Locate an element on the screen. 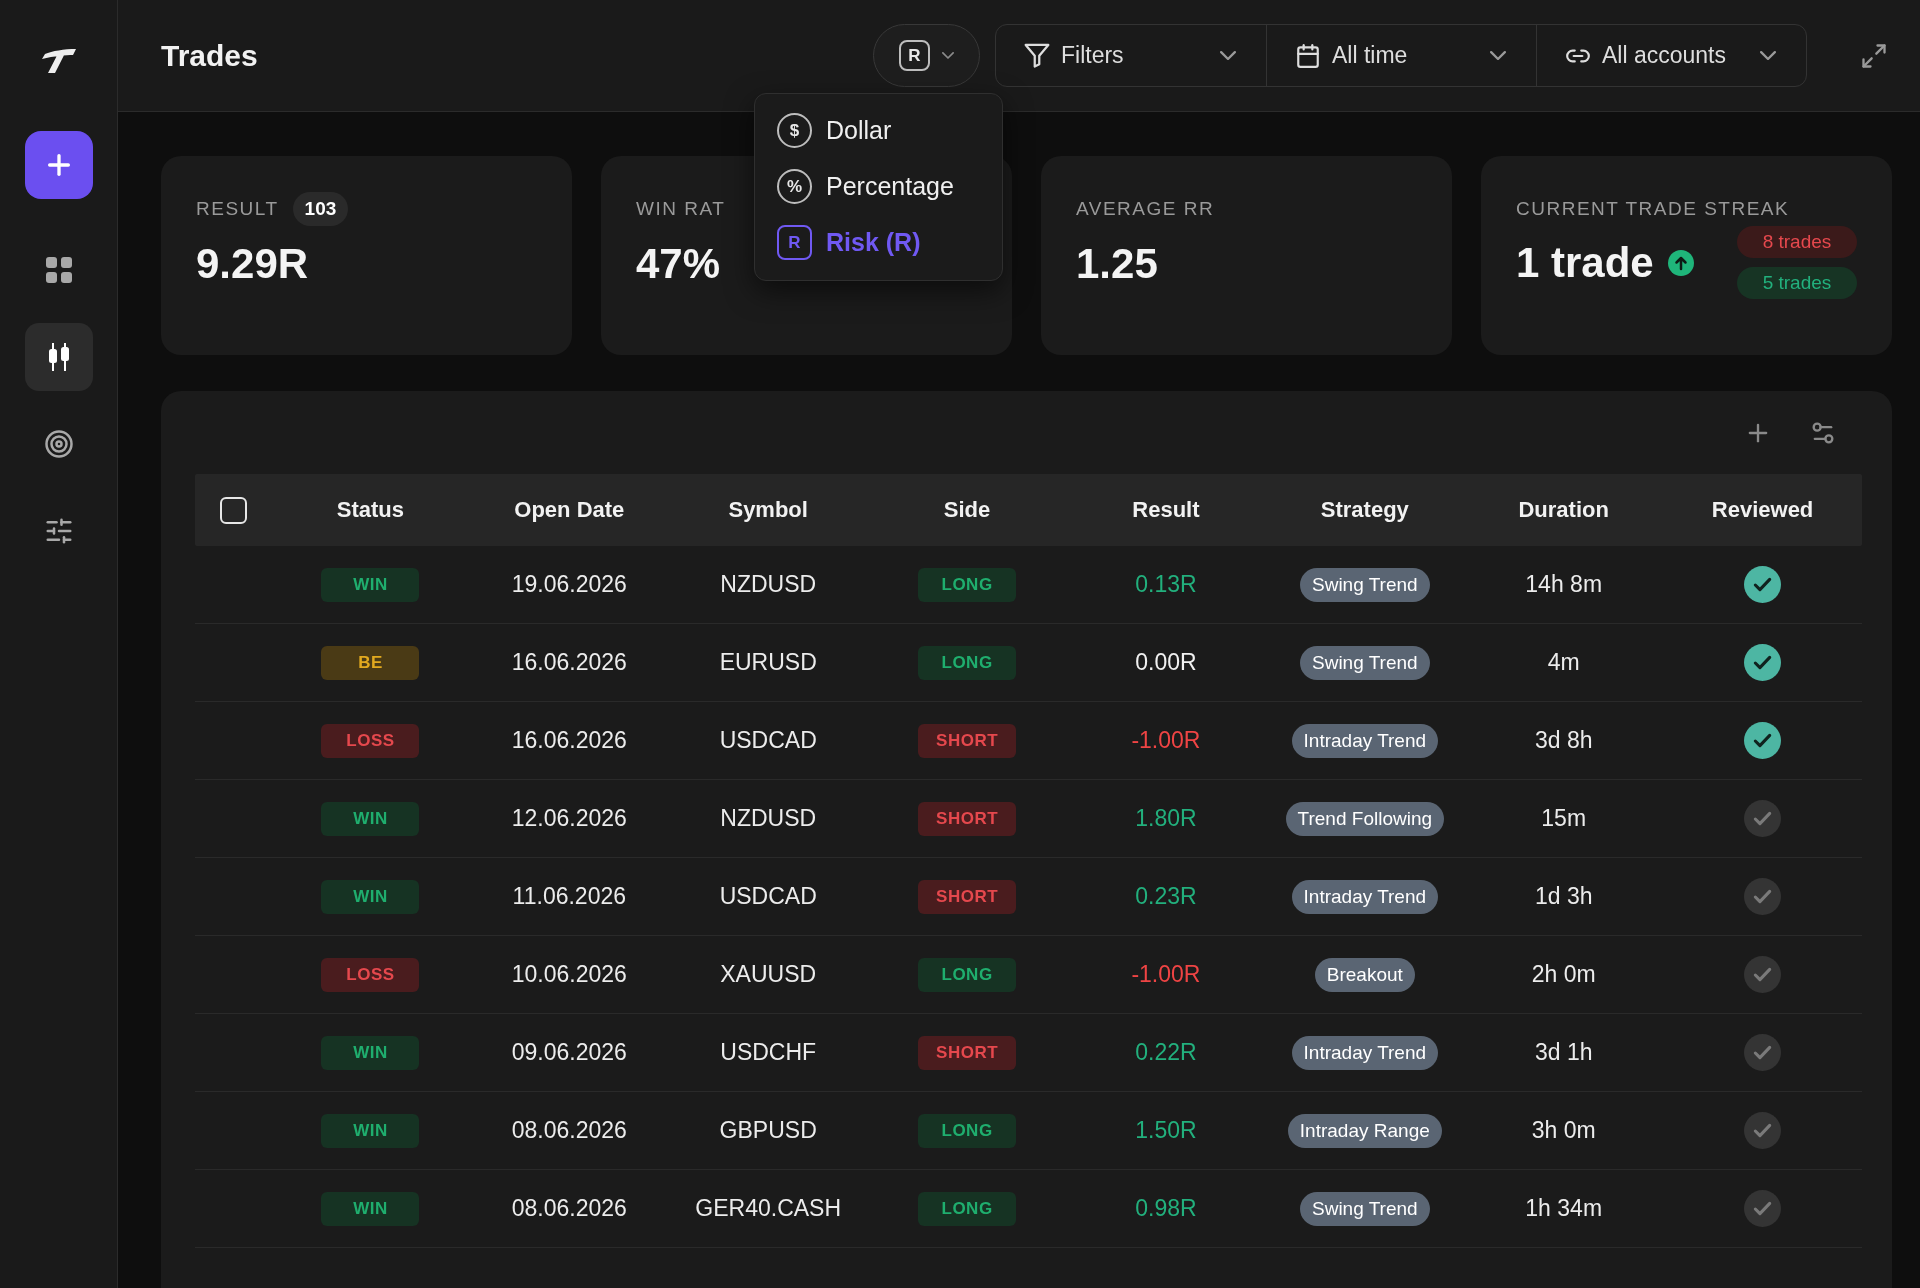 The width and height of the screenshot is (1920, 1288). streak-badge: 8 trades is located at coordinates (1797, 242).